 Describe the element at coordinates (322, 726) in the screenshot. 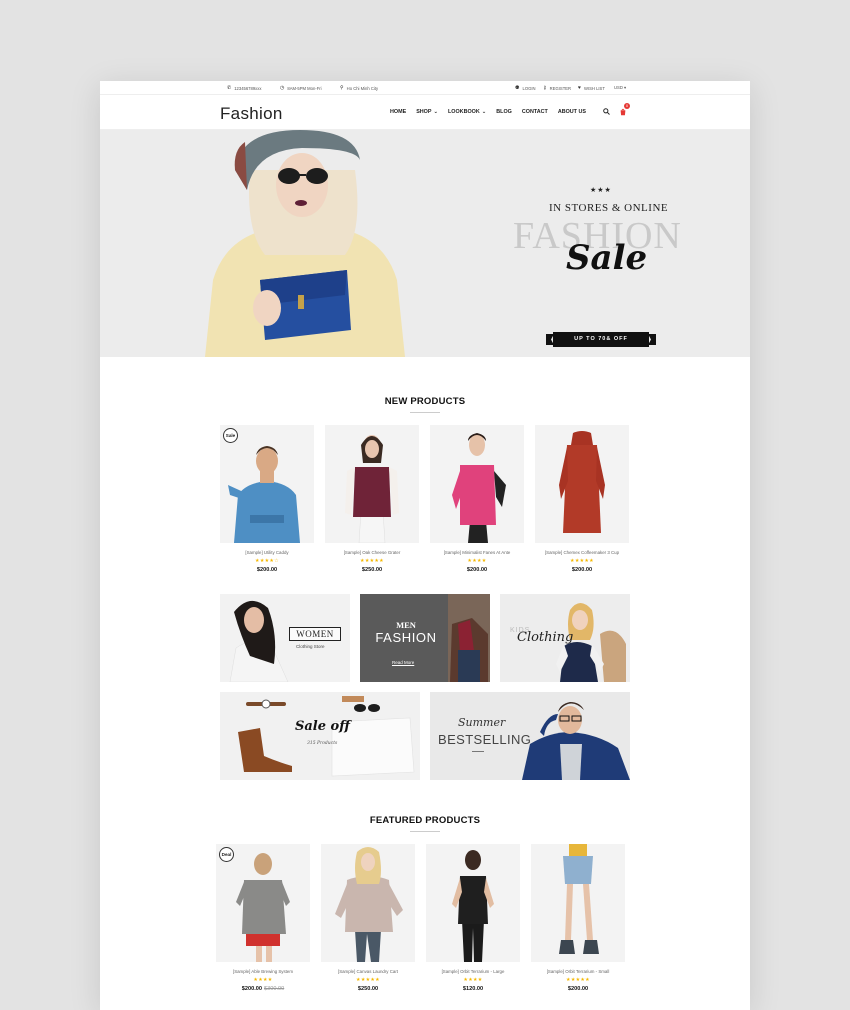

I see `sale-label: Sale off` at that location.